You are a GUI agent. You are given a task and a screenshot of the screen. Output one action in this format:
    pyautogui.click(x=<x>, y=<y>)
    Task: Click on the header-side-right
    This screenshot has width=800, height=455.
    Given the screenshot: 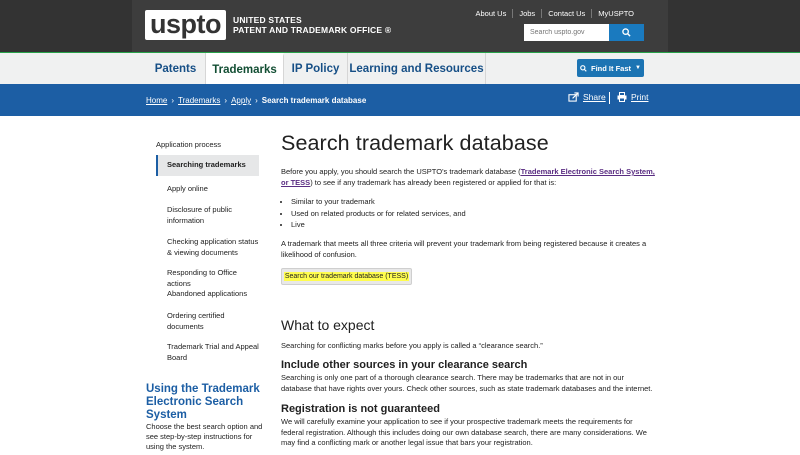 What is the action you would take?
    pyautogui.click(x=734, y=26)
    